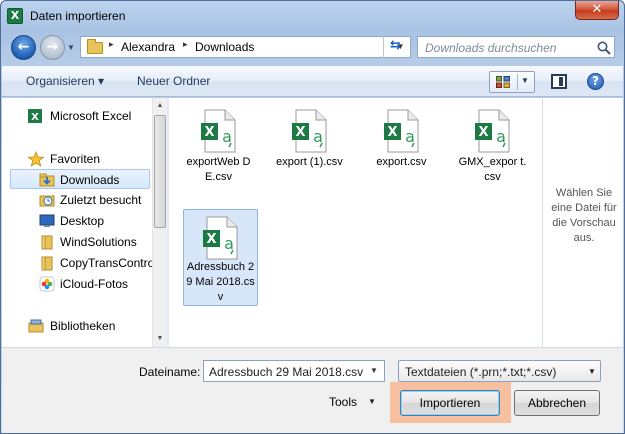 The width and height of the screenshot is (625, 434). I want to click on nav-item-microsoft-excel: X Microsoft Excel, so click(80, 116).